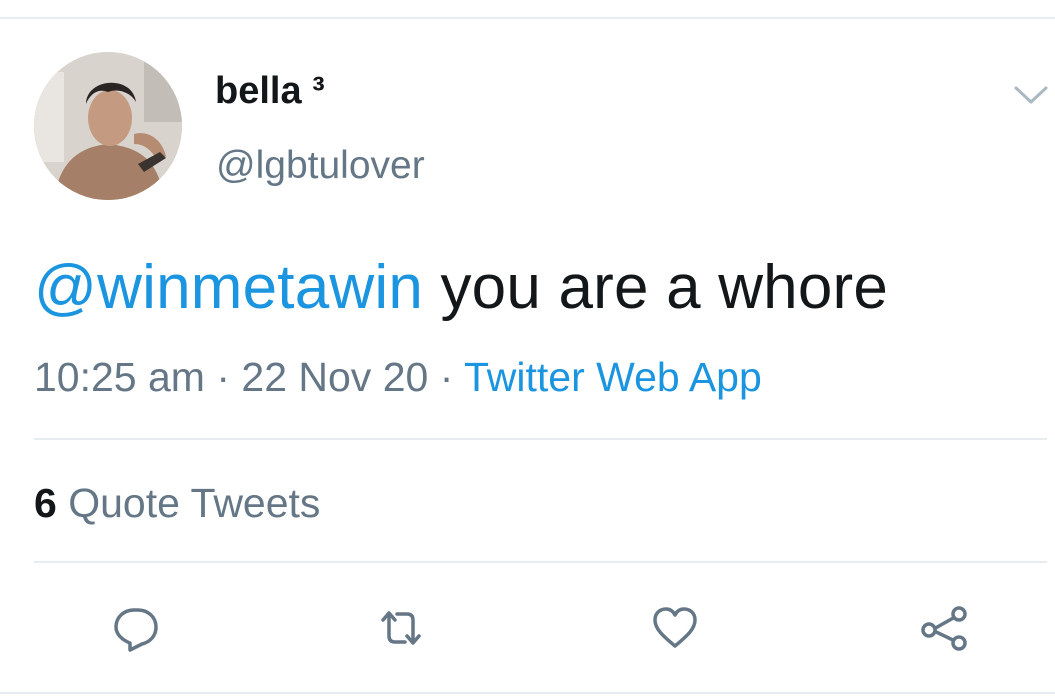  Describe the element at coordinates (334, 377) in the screenshot. I see `tweet-date: 22 Nov 20` at that location.